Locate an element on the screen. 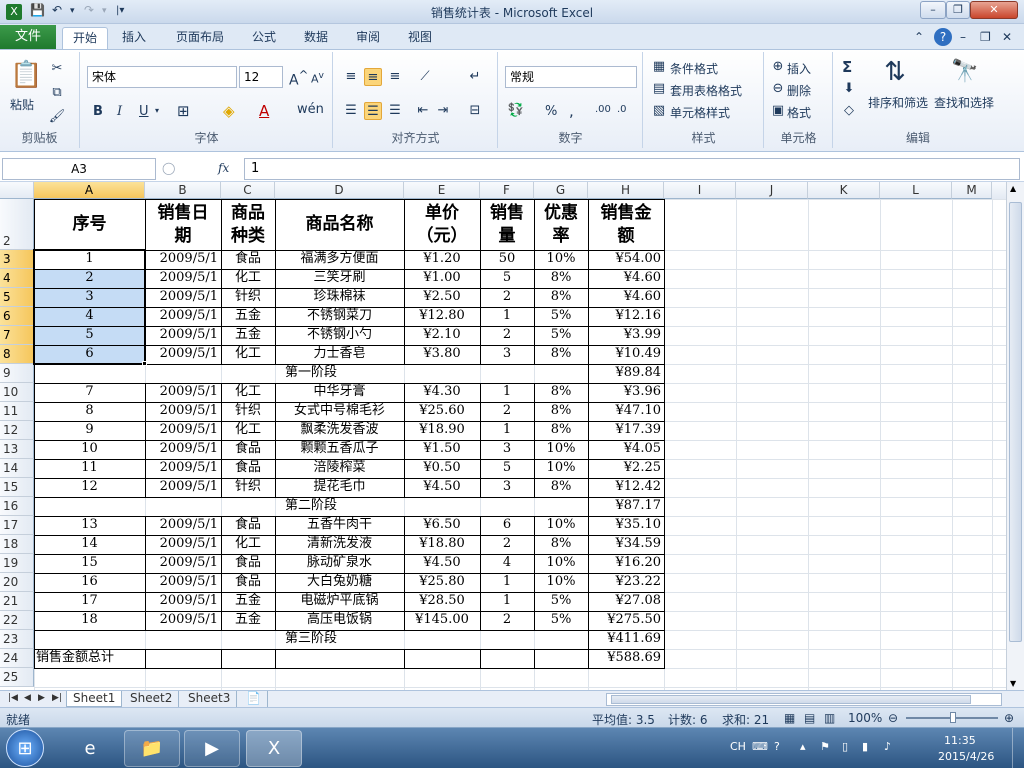 The image size is (1024, 768). increase-indent-icon: ⇥ is located at coordinates (443, 111).